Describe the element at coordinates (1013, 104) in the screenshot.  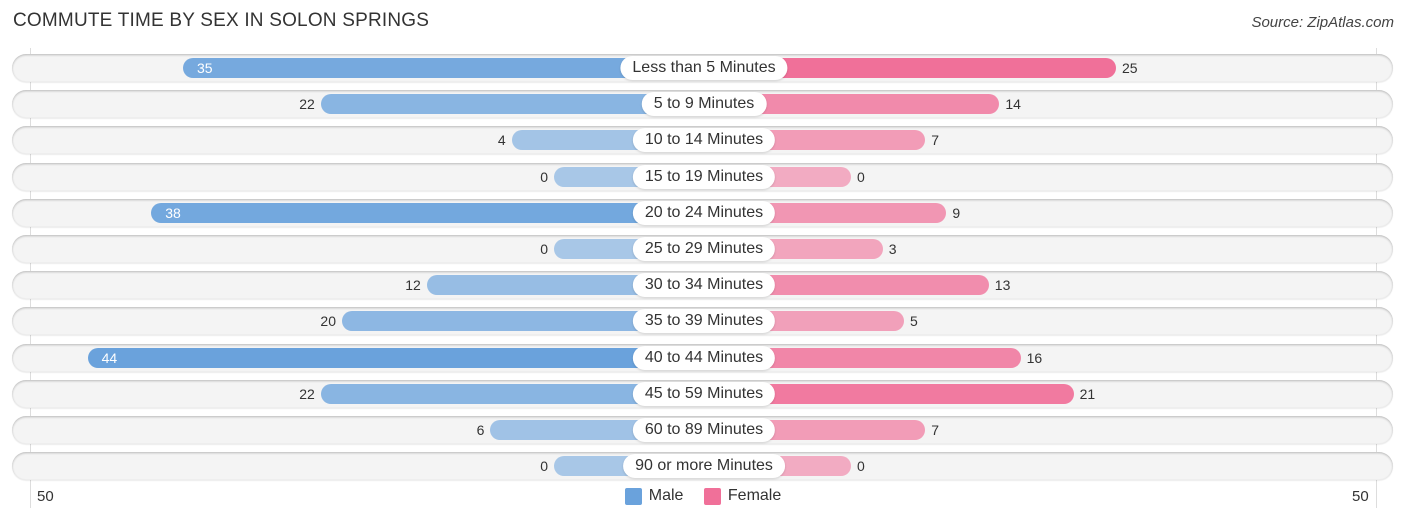
I see `female-value-label: 14` at that location.